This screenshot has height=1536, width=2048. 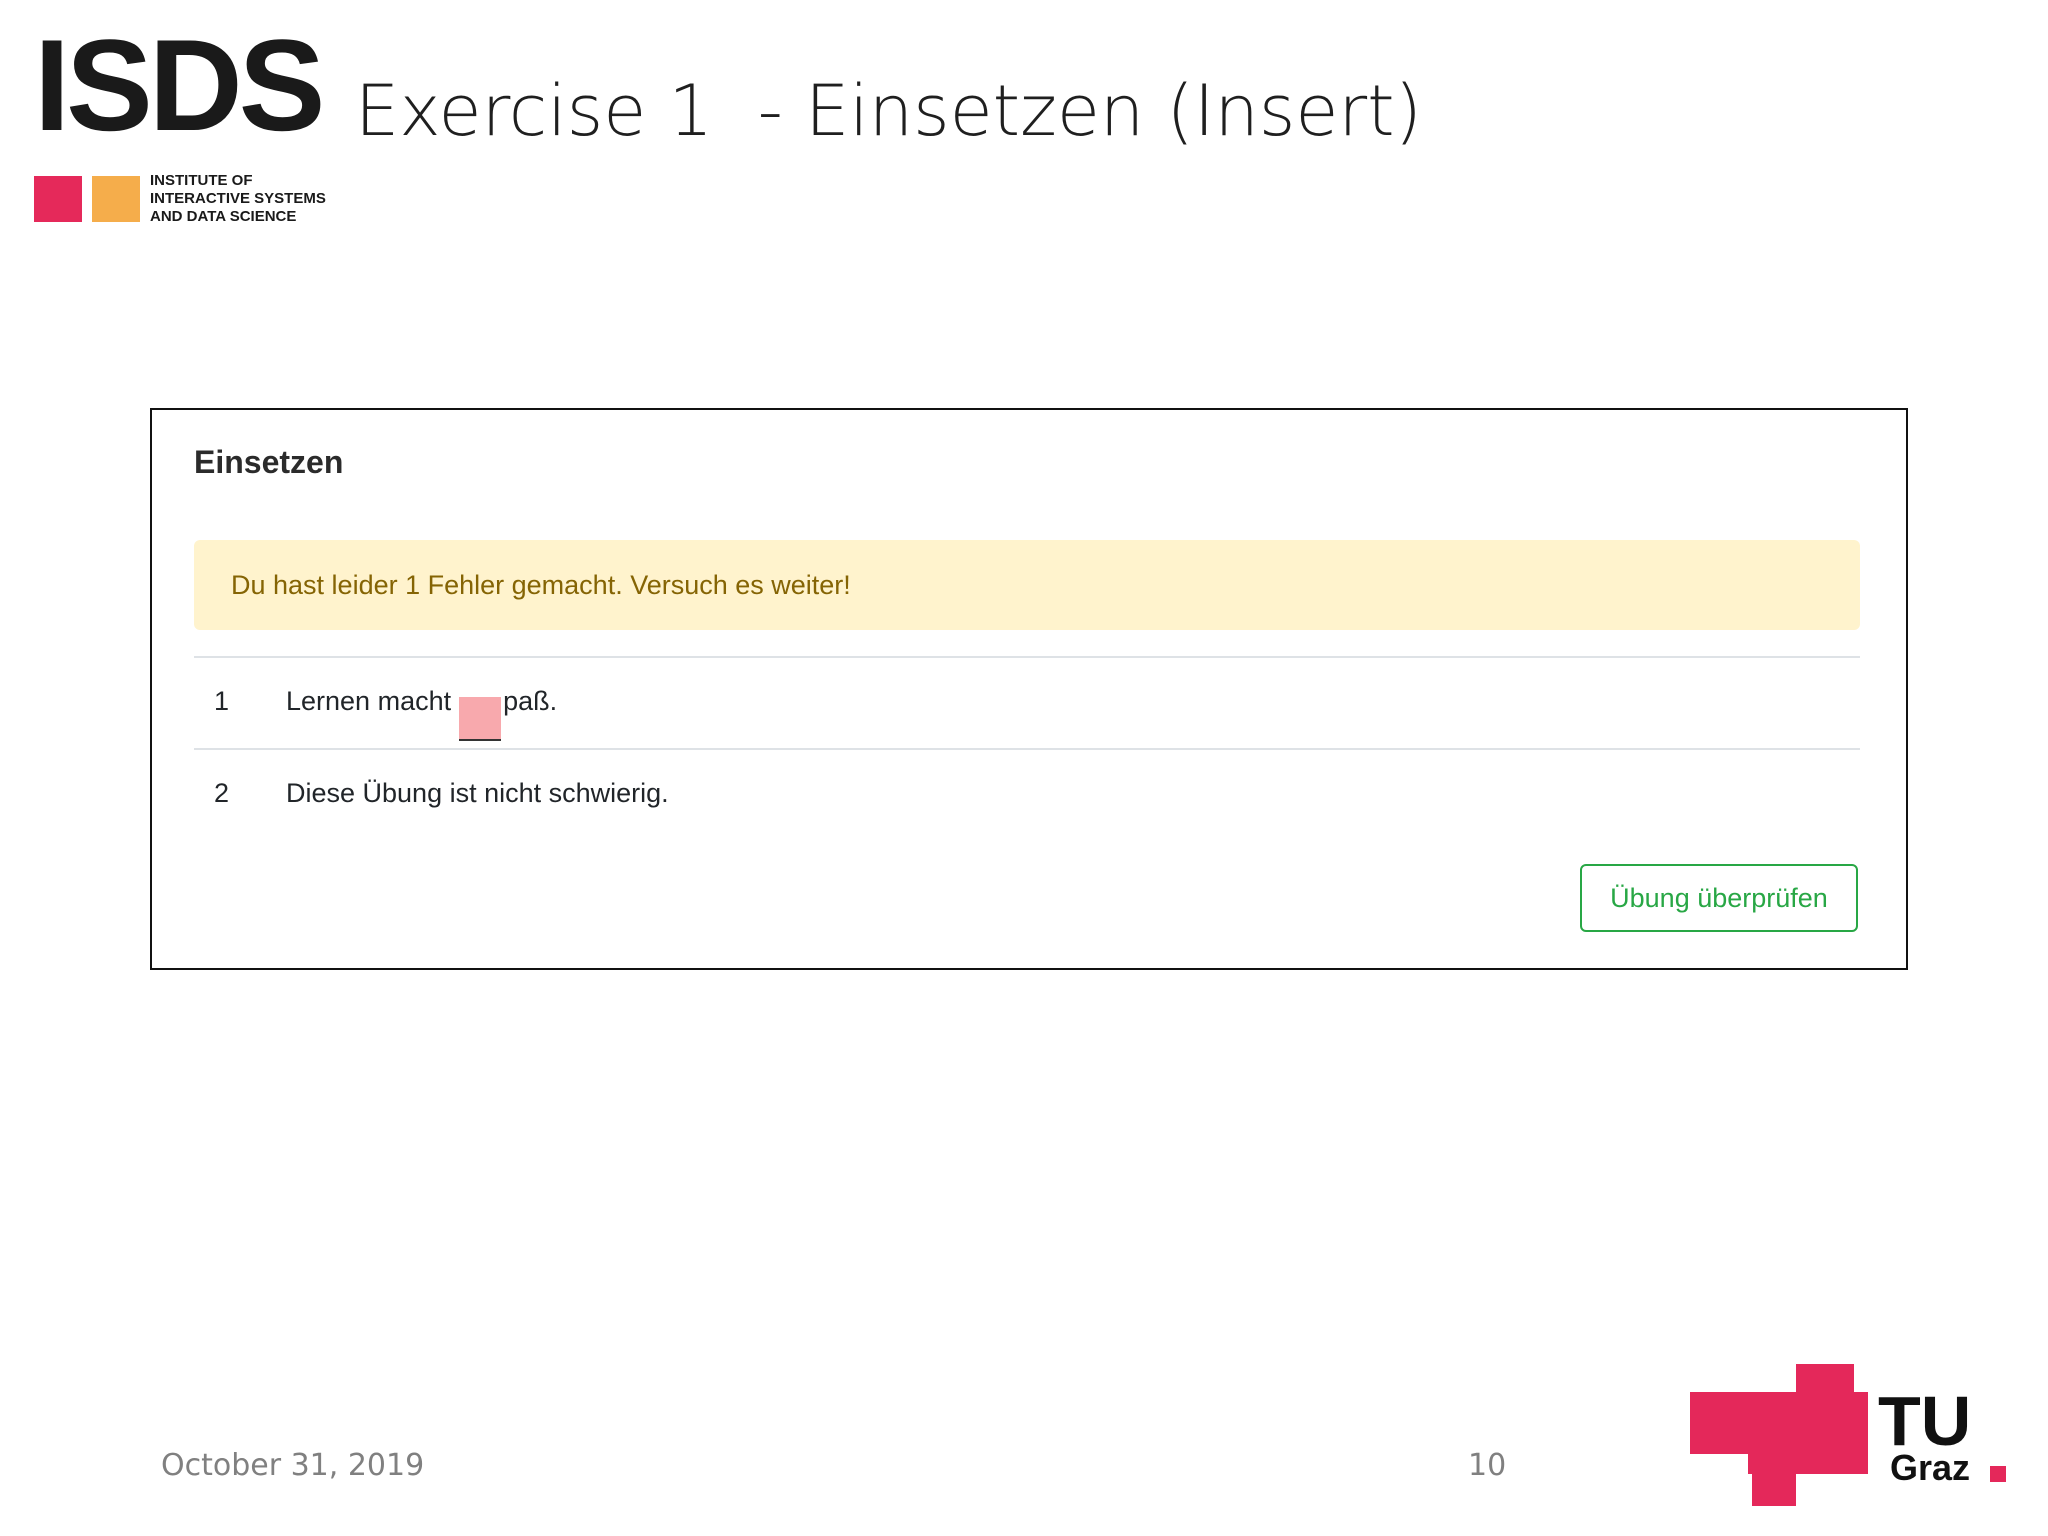 I want to click on item-sentence: Lernen macht paß., so click(x=421, y=713).